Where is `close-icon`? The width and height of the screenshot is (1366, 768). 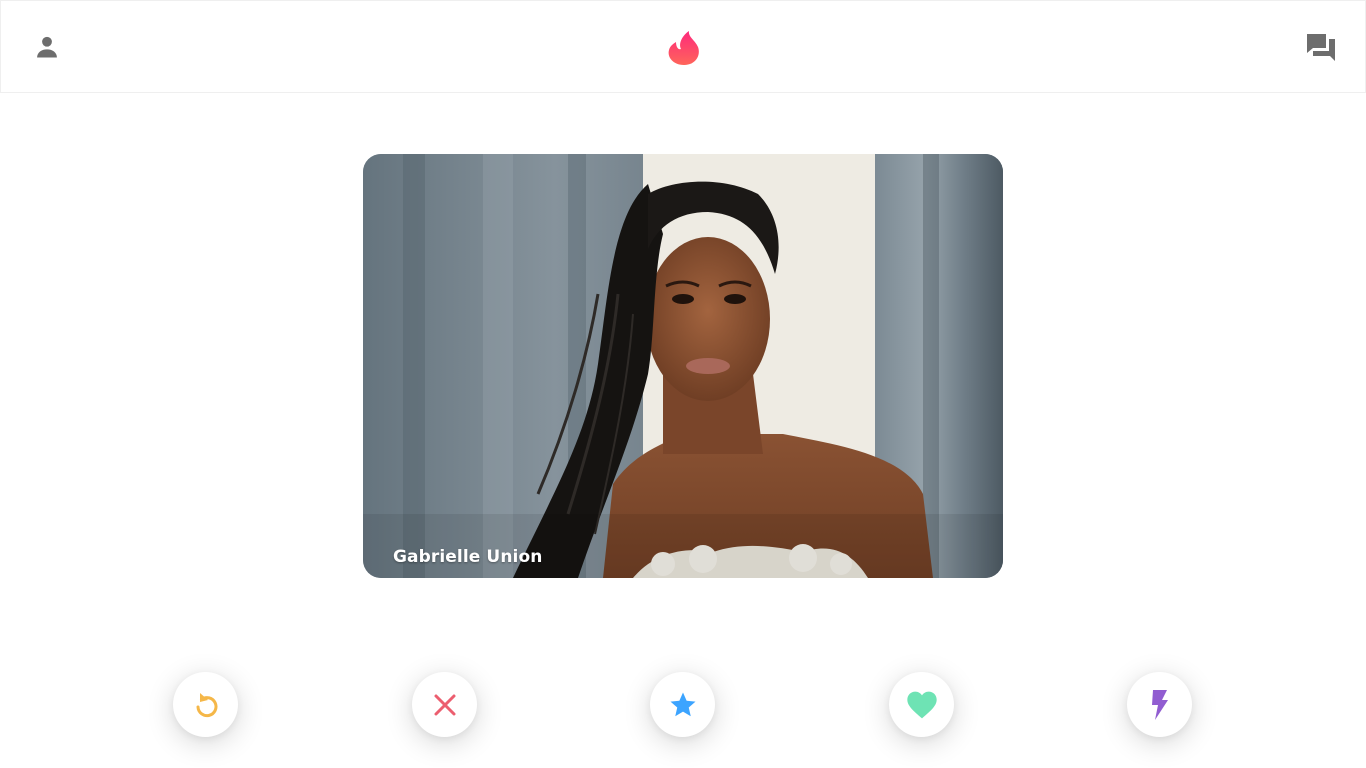
close-icon is located at coordinates (444, 704).